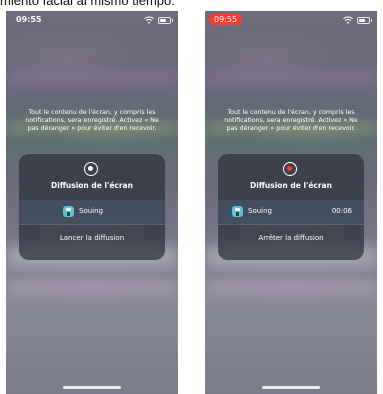 The image size is (383, 394). Describe the element at coordinates (341, 211) in the screenshot. I see `recording-timer: 00:06` at that location.